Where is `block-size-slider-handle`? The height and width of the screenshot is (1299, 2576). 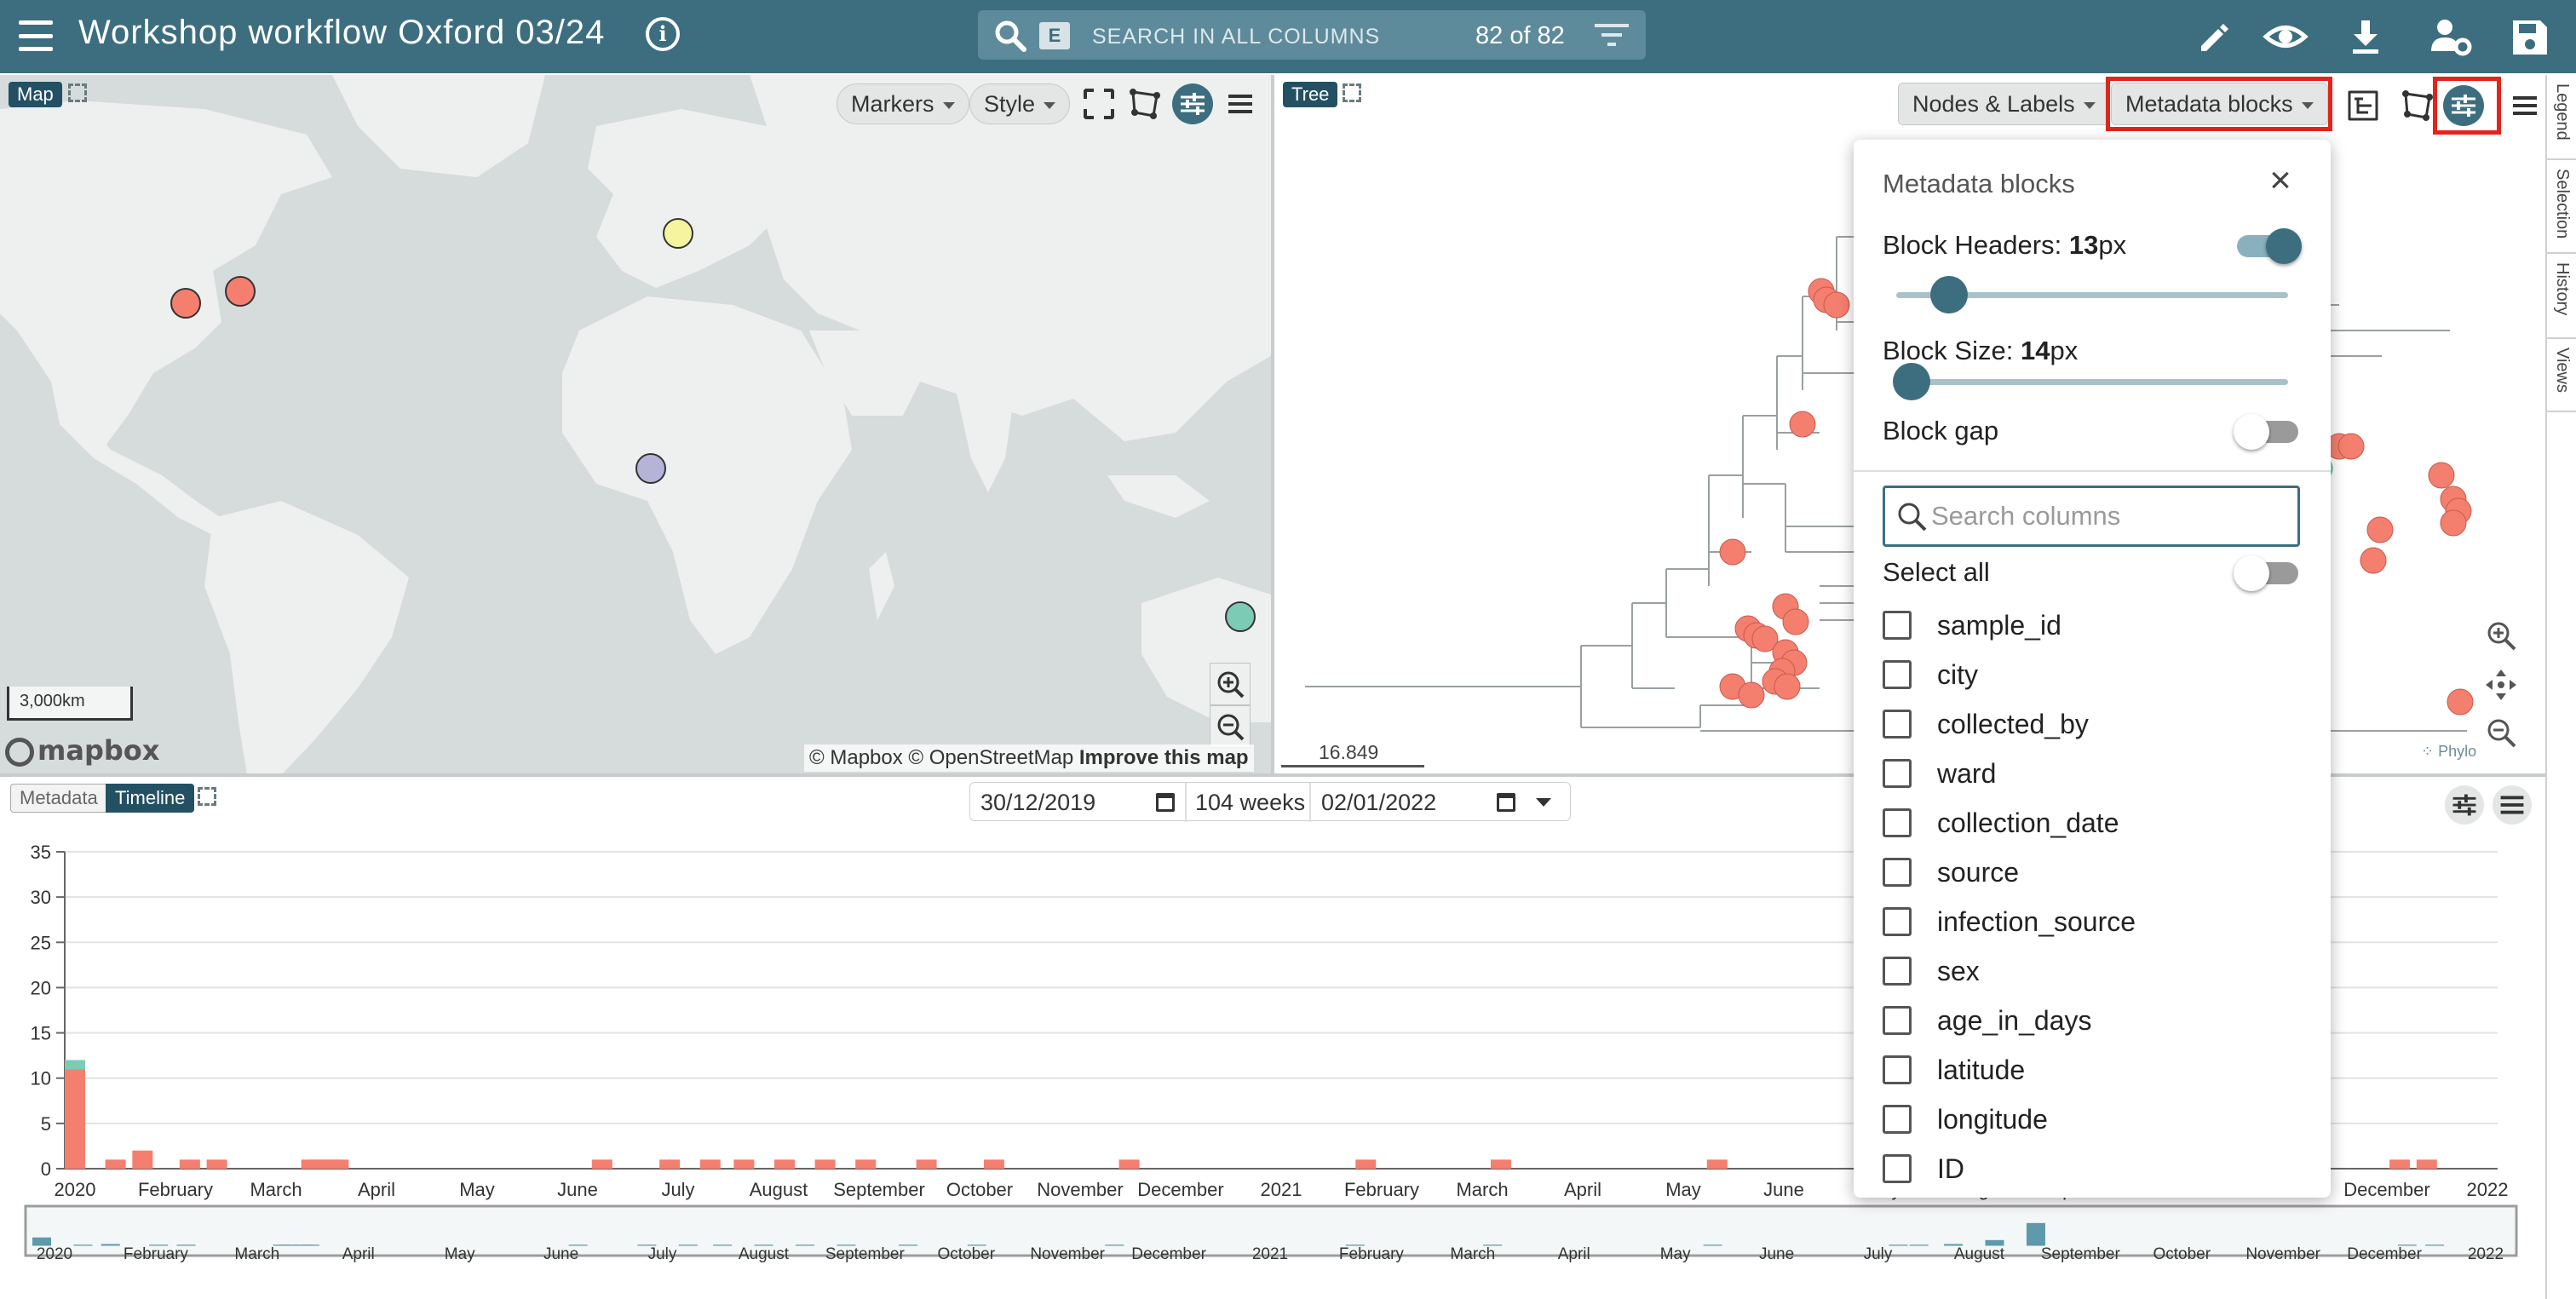
block-size-slider-handle is located at coordinates (1912, 381).